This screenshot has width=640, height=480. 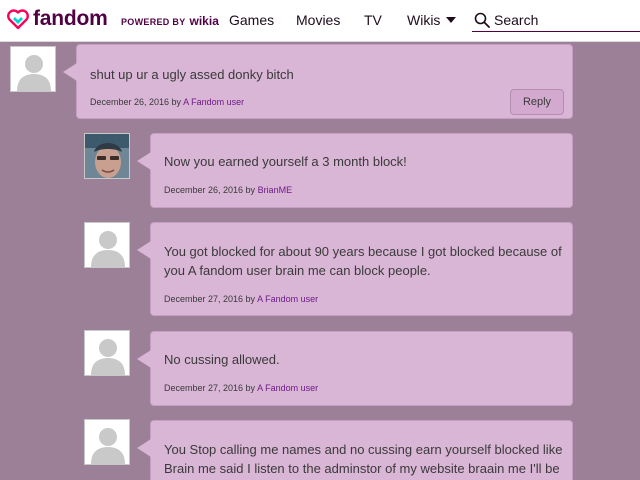 I want to click on reply-meta: December 26, 2016 by BrianME, so click(x=228, y=190).